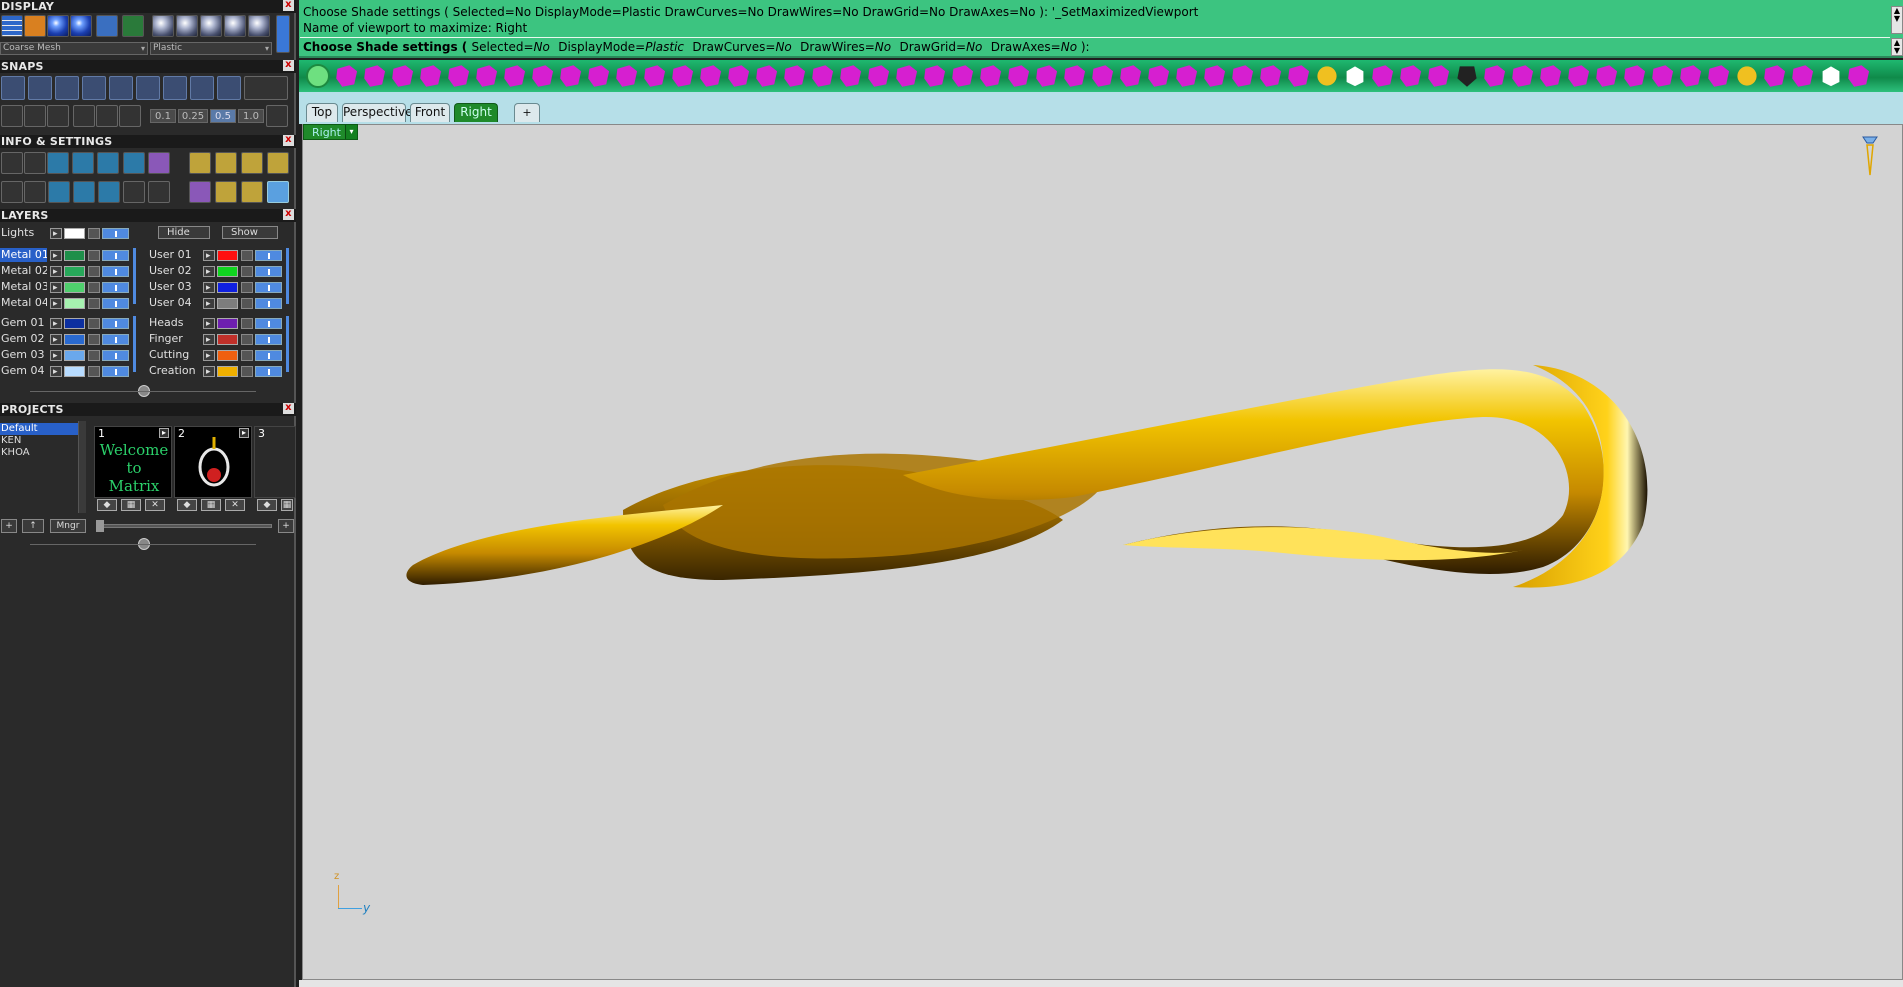  I want to click on layer-name: User 02, so click(174, 271).